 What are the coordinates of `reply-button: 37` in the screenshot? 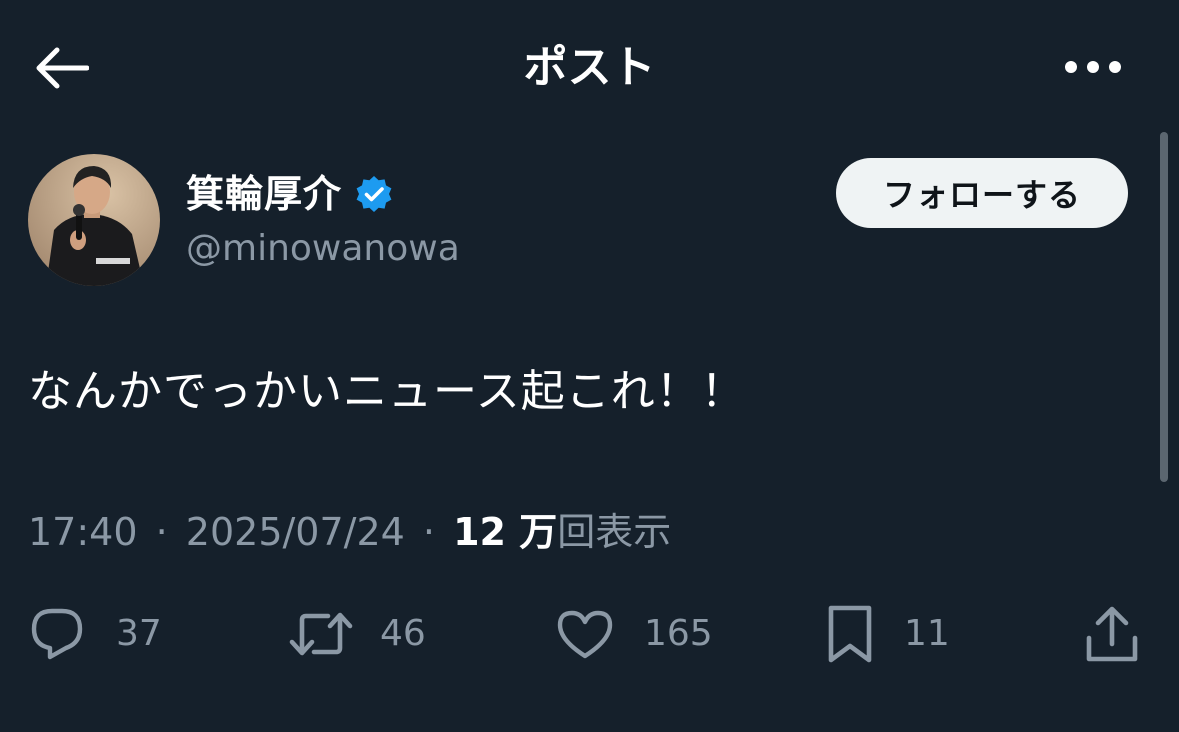 It's located at (95, 634).